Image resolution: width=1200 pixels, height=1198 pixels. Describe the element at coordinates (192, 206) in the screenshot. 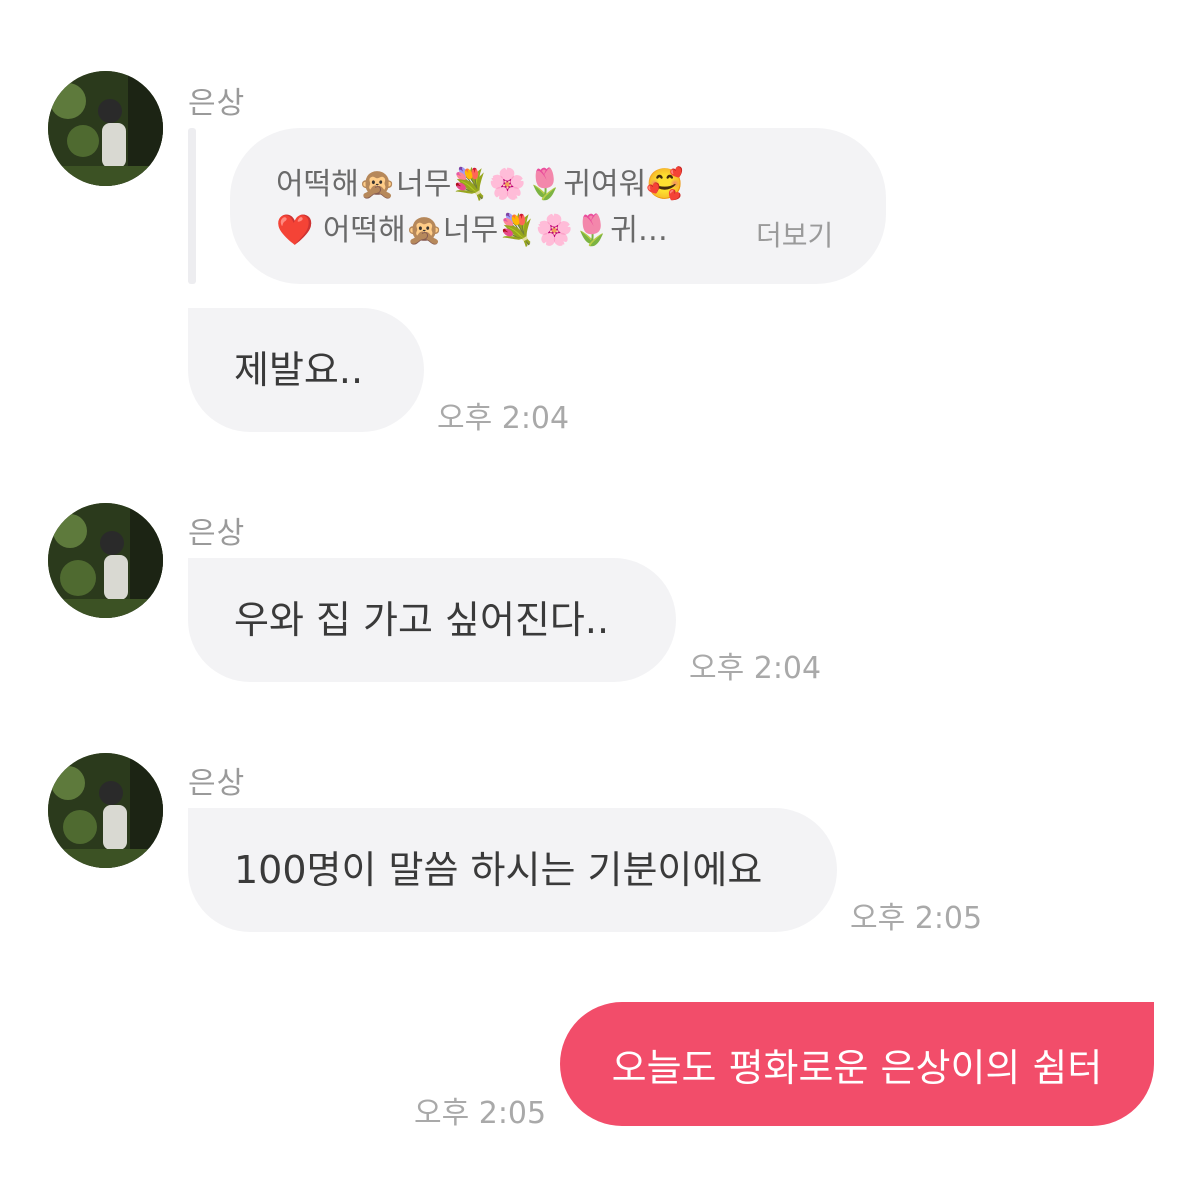

I see `reply-quote-bar` at that location.